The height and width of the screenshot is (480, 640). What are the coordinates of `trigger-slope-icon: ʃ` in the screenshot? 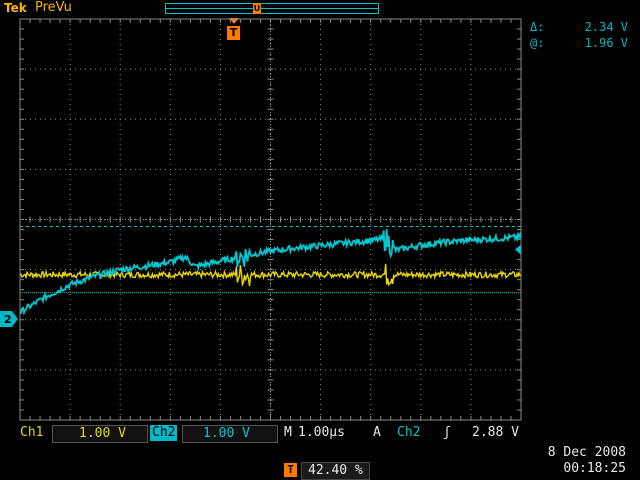 It's located at (447, 433).